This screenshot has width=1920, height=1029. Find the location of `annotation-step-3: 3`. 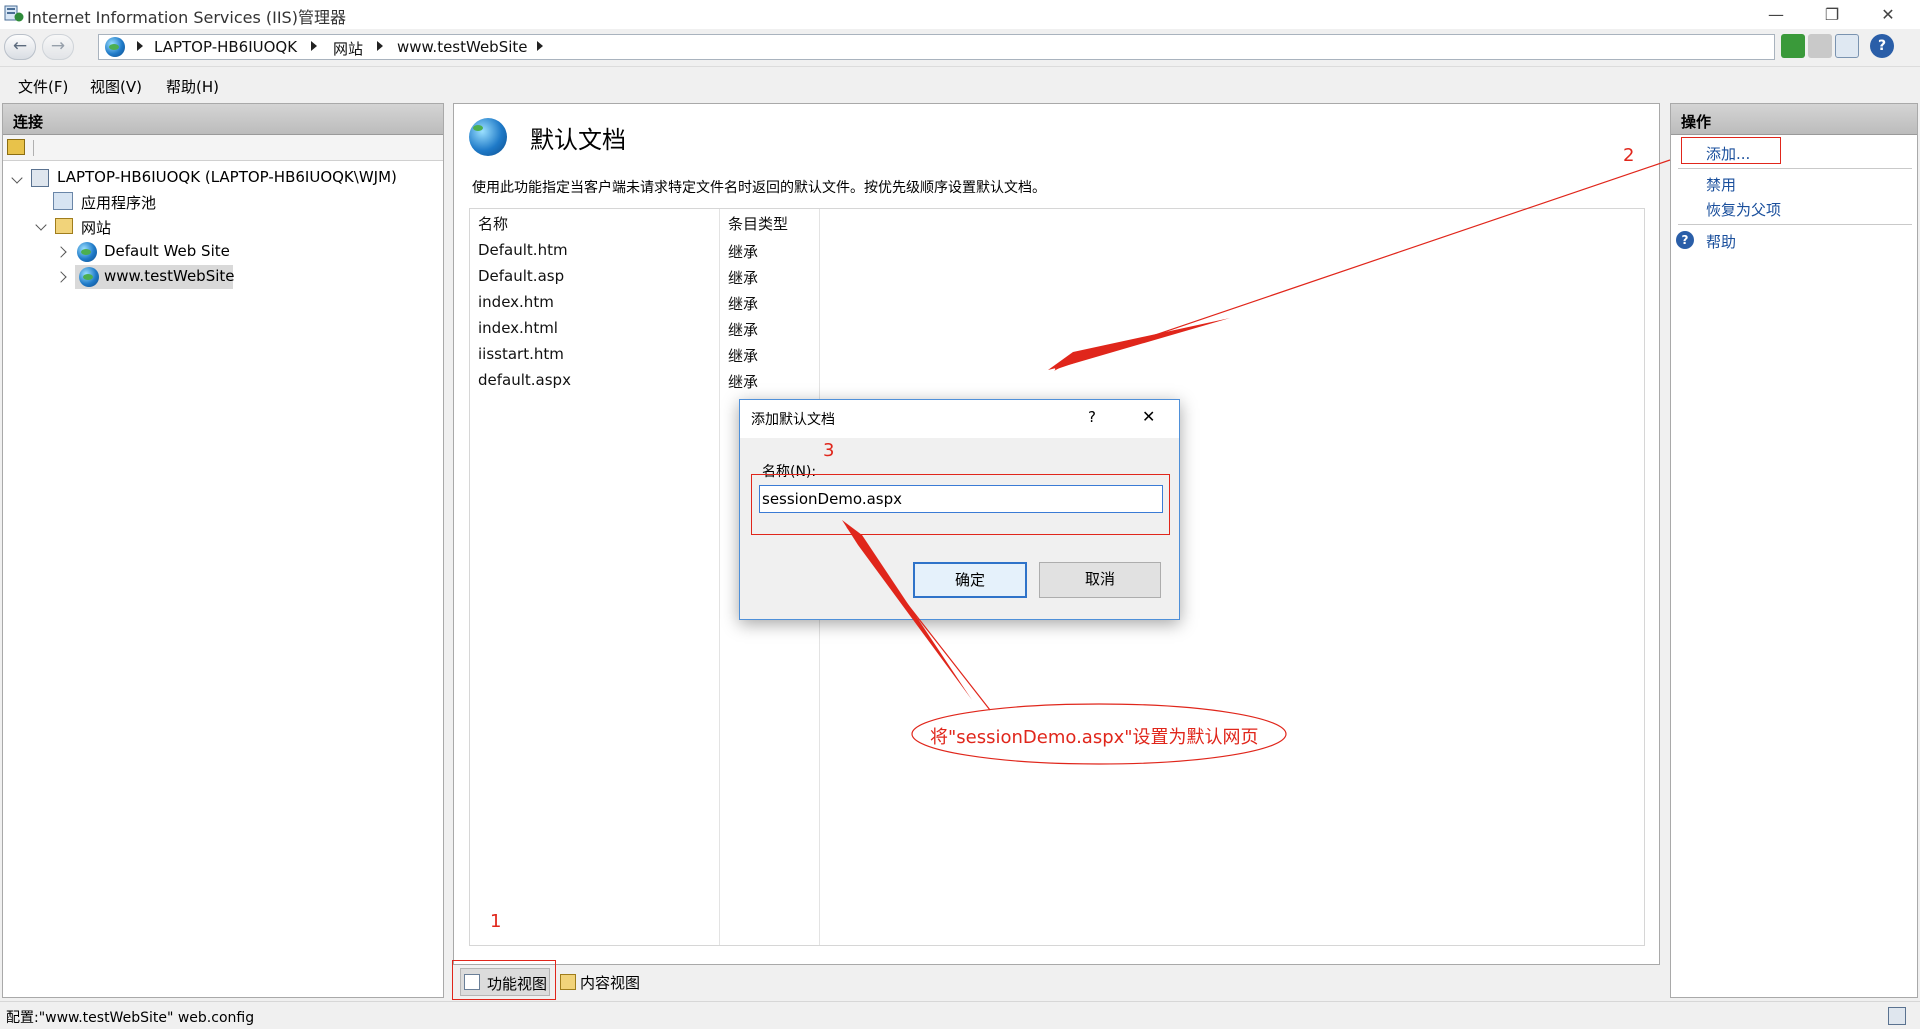

annotation-step-3: 3 is located at coordinates (829, 450).